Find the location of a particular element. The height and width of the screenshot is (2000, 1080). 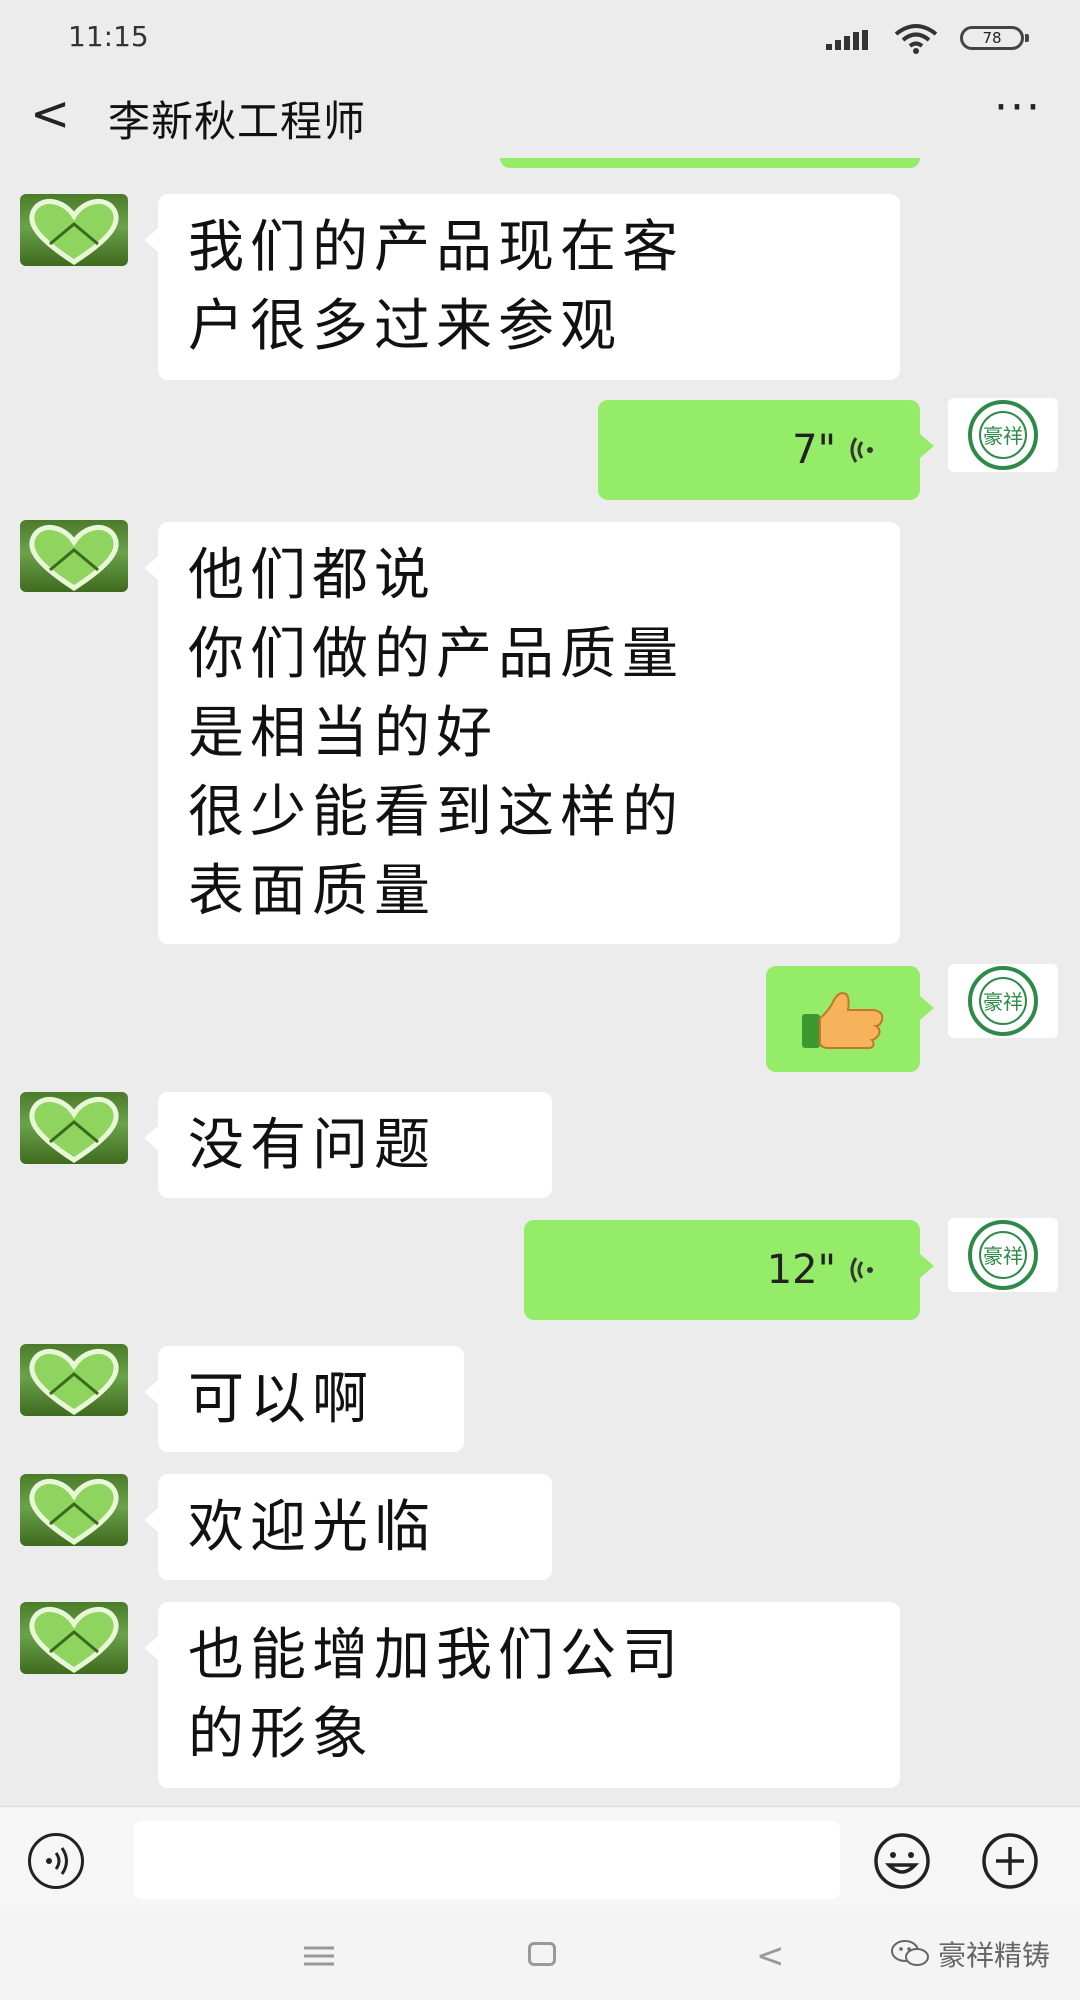

home-button is located at coordinates (542, 1954).